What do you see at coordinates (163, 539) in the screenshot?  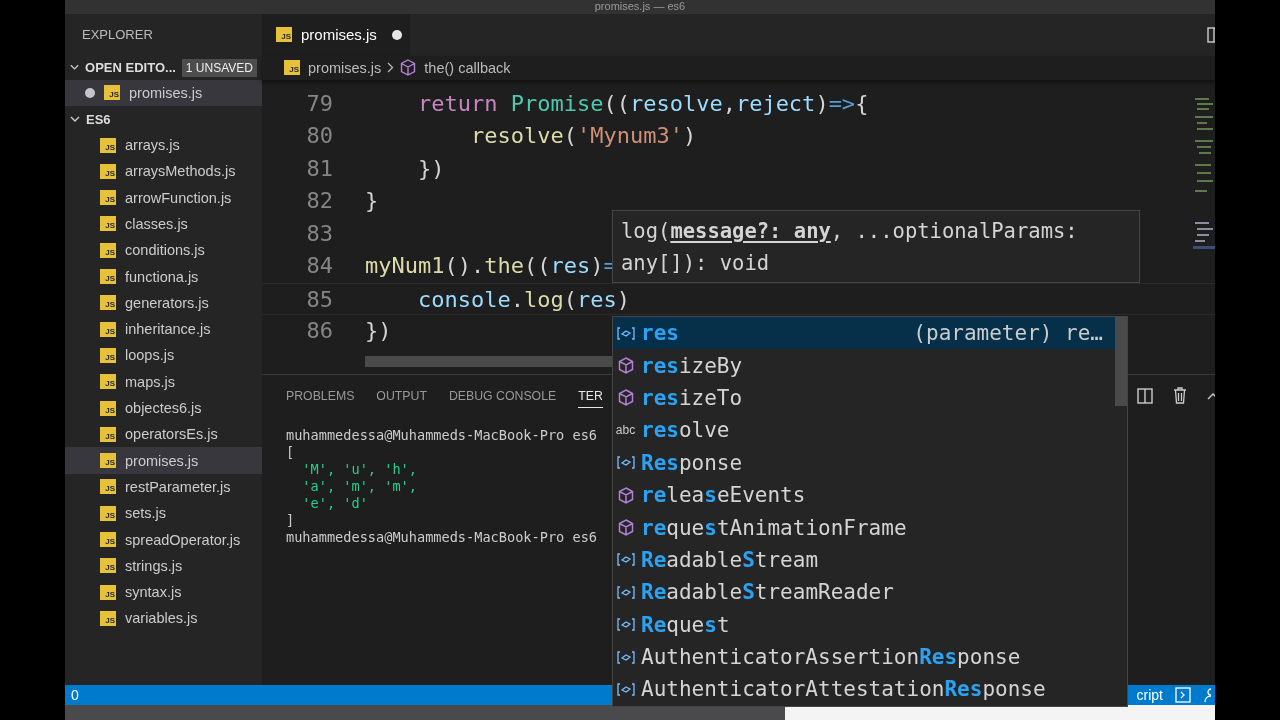 I see `file-item: JS spreadOperator.js` at bounding box center [163, 539].